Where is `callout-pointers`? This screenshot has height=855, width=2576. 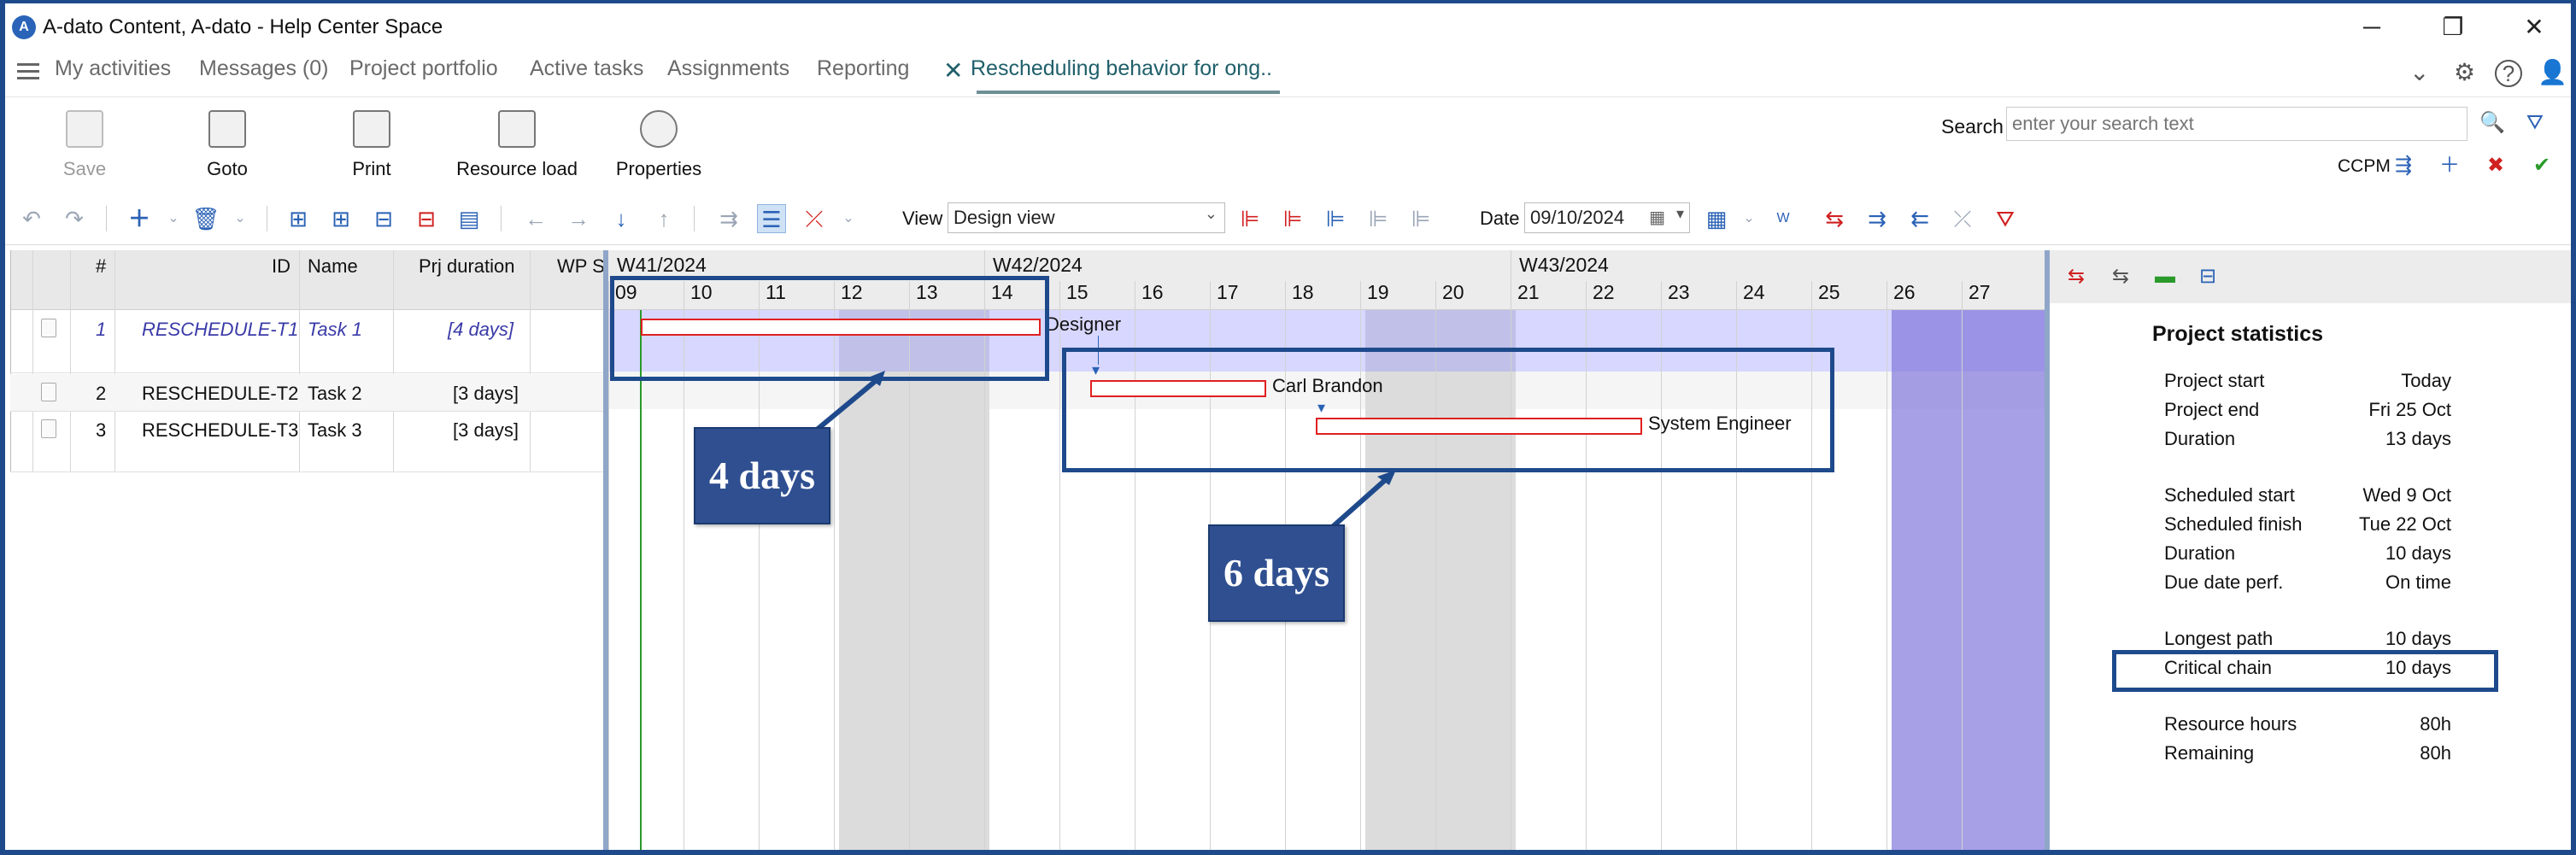 callout-pointers is located at coordinates (1103, 452).